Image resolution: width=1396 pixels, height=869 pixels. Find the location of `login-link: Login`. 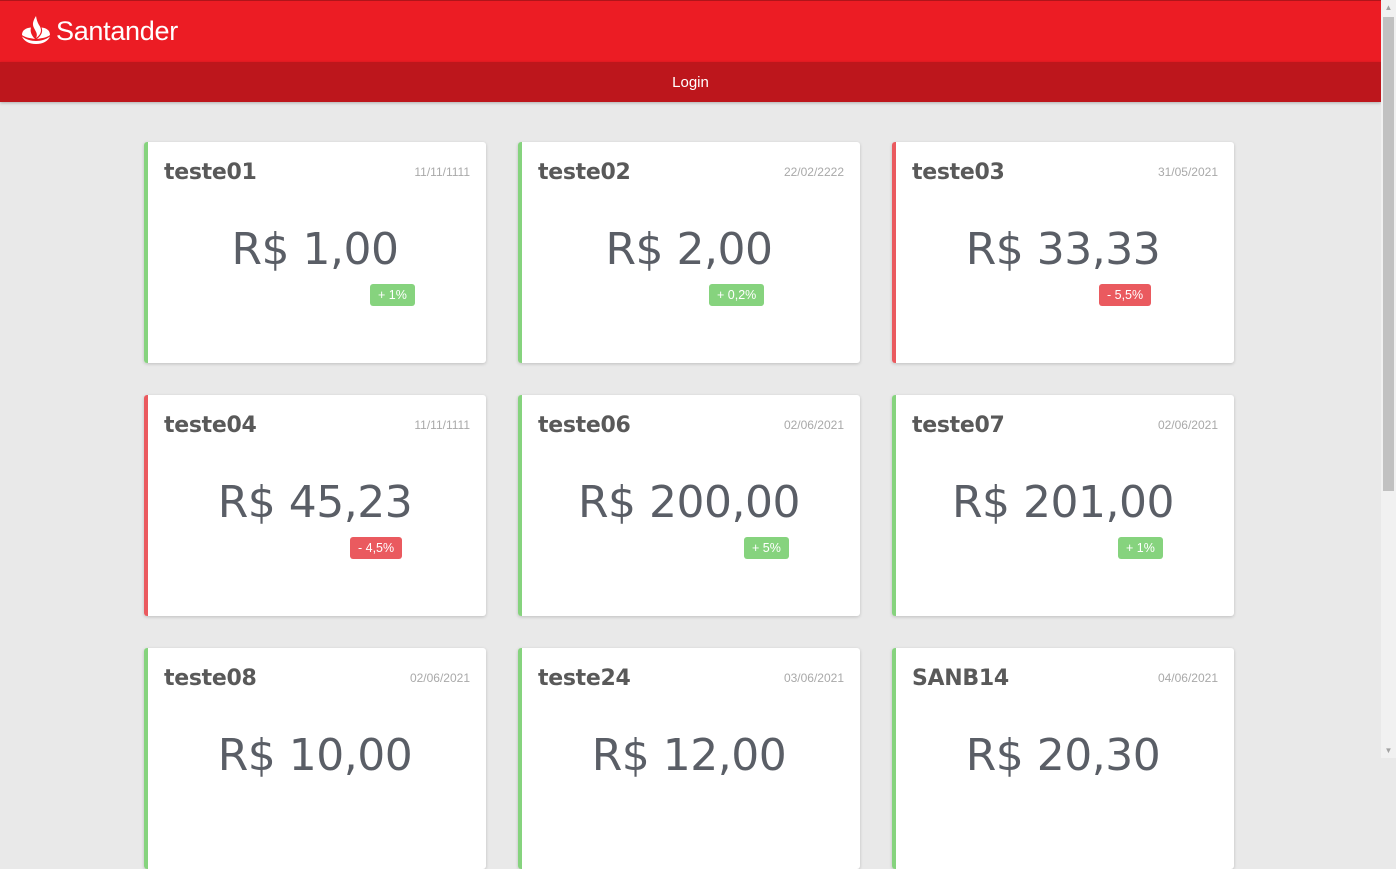

login-link: Login is located at coordinates (690, 82).